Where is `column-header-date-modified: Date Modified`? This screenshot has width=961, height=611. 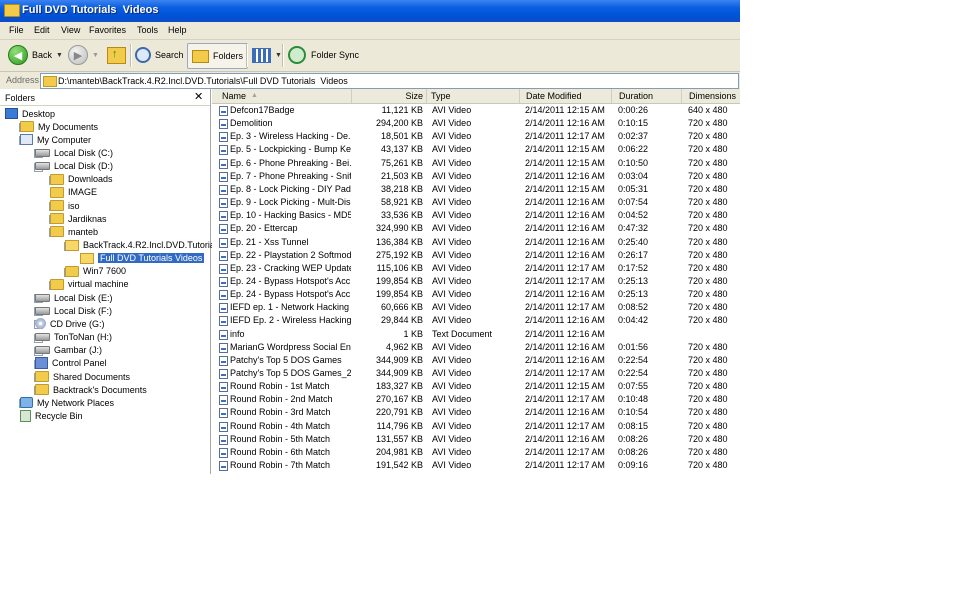 column-header-date-modified: Date Modified is located at coordinates (566, 96).